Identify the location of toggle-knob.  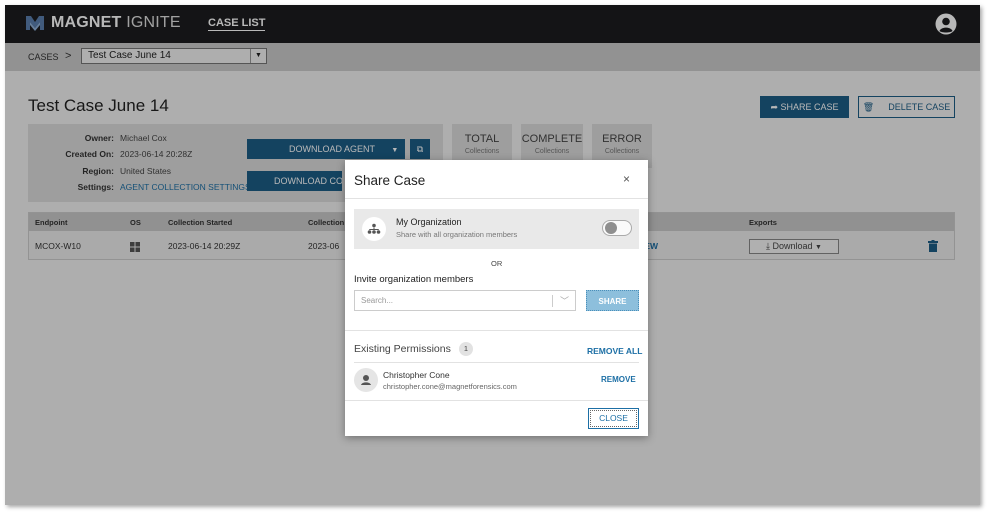
(611, 228).